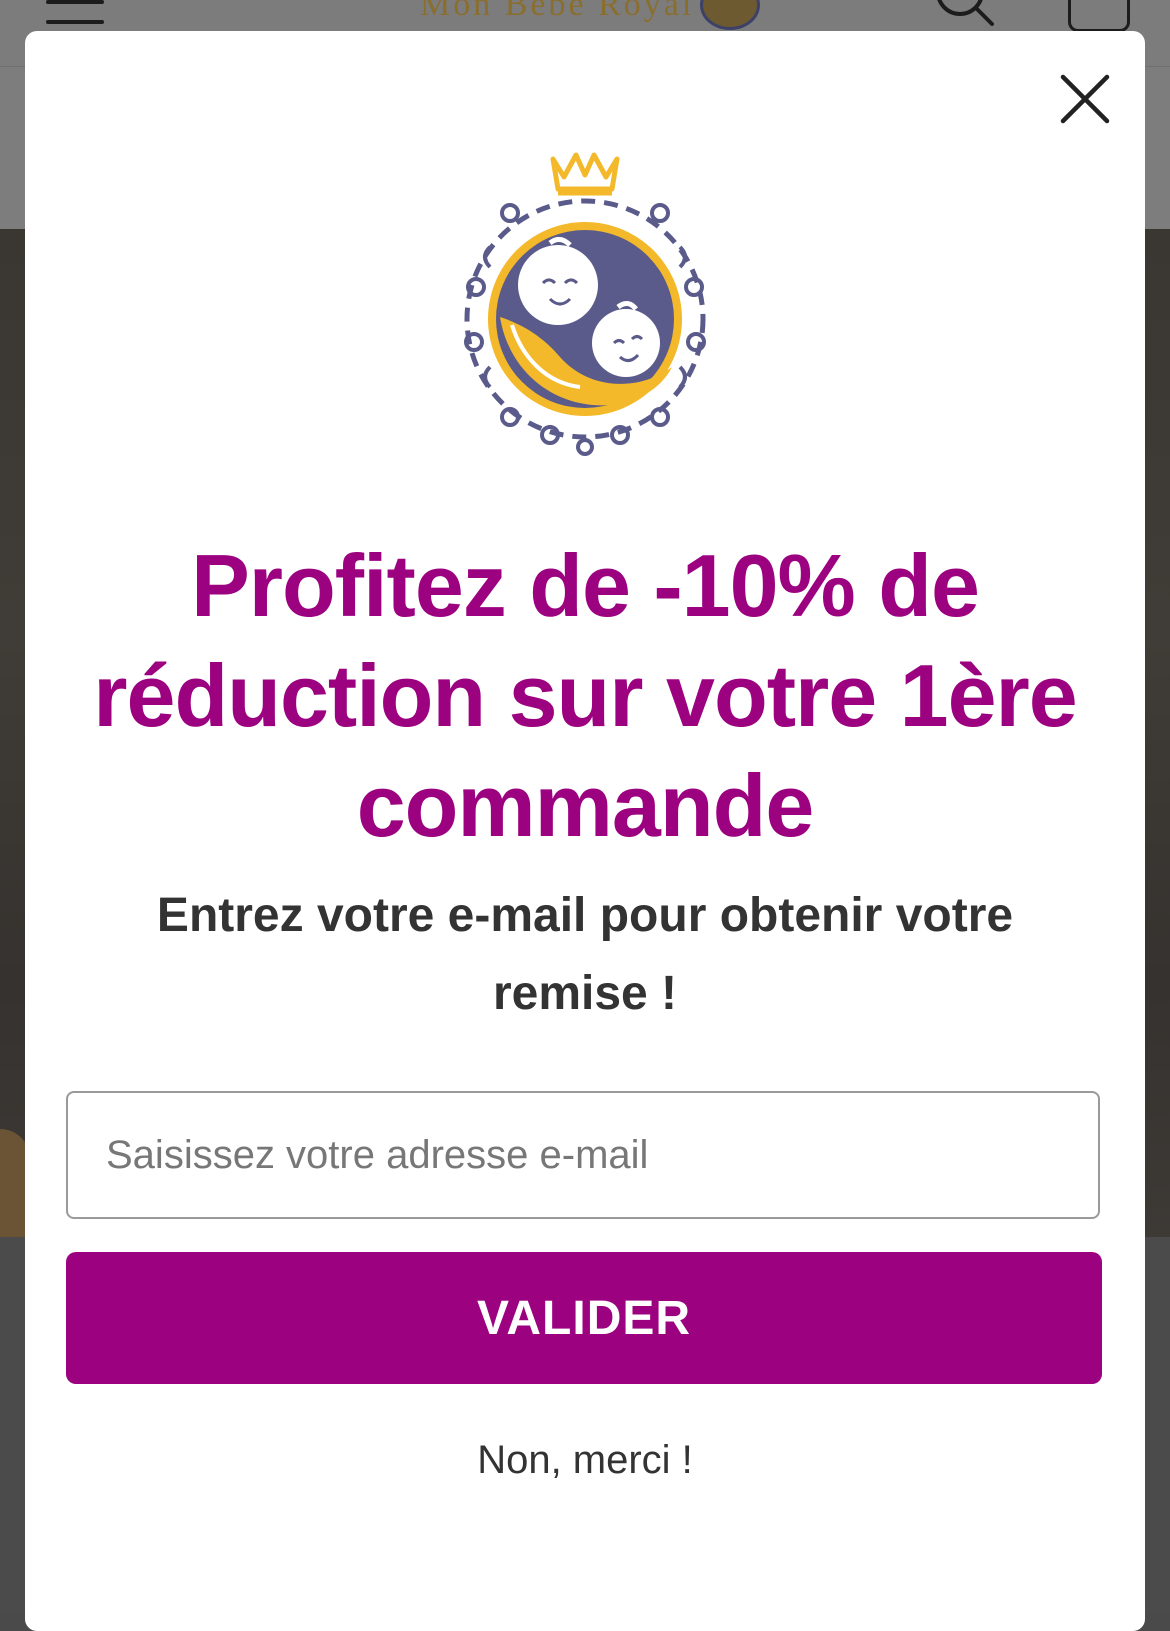  What do you see at coordinates (730, 15) in the screenshot?
I see `site-logo-mark` at bounding box center [730, 15].